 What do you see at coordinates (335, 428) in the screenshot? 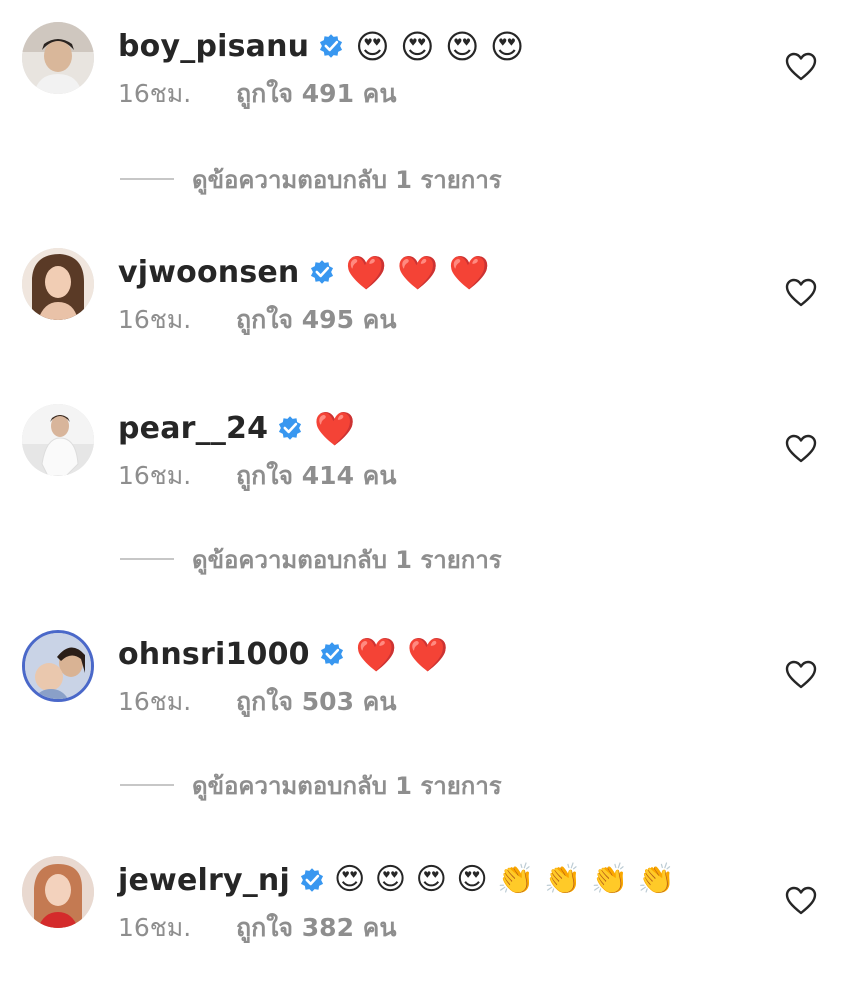
I see `comment-emoji: ❤️` at bounding box center [335, 428].